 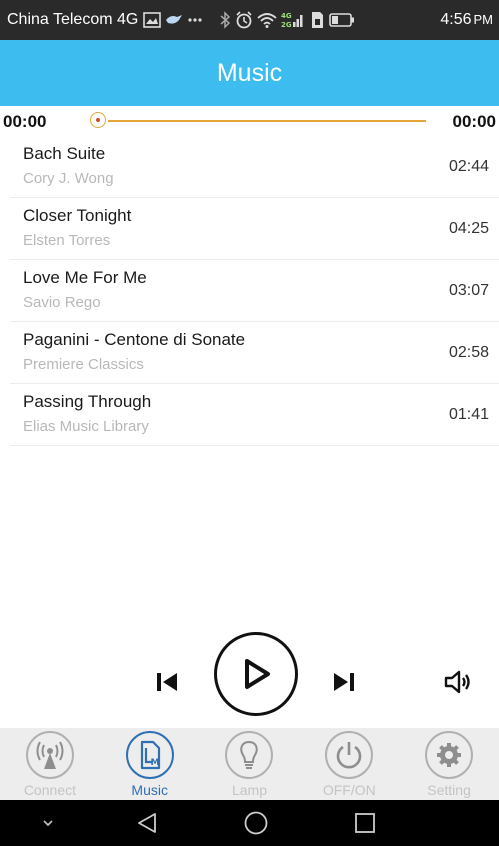 What do you see at coordinates (134, 339) in the screenshot?
I see `song-title: Paganini - Centone di Sonate` at bounding box center [134, 339].